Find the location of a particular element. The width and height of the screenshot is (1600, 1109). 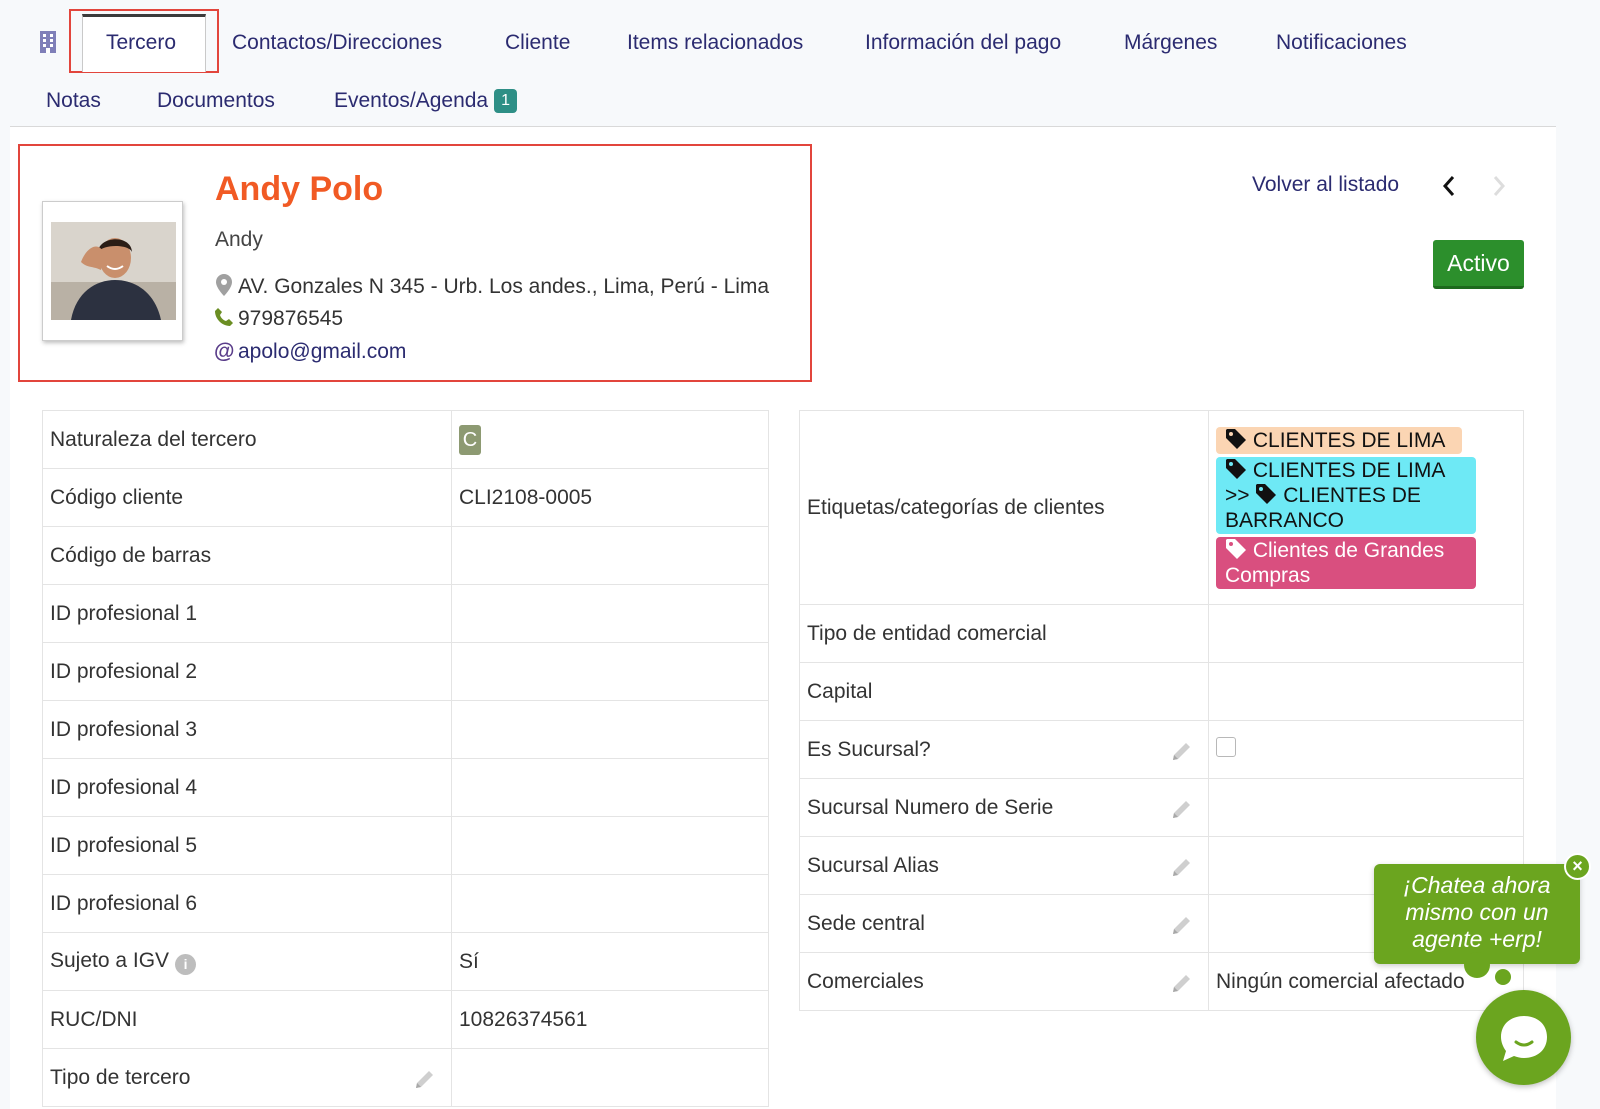

field-label: ID profesional 6 is located at coordinates (247, 903).